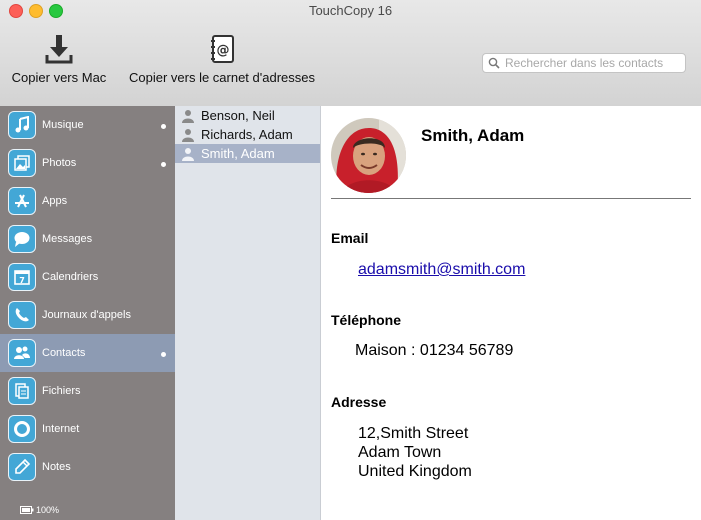 The image size is (701, 520). Describe the element at coordinates (22, 163) in the screenshot. I see `photos-icon` at that location.